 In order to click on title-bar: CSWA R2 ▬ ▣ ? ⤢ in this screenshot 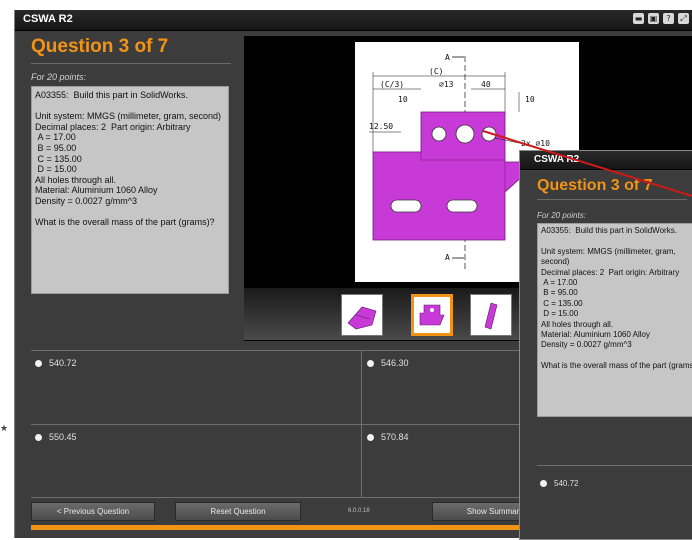, I will do `click(353, 20)`.